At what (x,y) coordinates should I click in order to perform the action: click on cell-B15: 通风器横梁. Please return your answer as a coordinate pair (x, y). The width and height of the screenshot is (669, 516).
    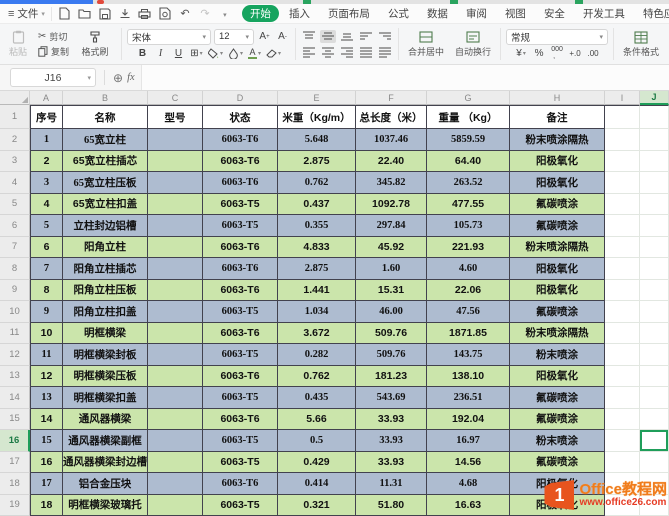
    Looking at the image, I should click on (105, 419).